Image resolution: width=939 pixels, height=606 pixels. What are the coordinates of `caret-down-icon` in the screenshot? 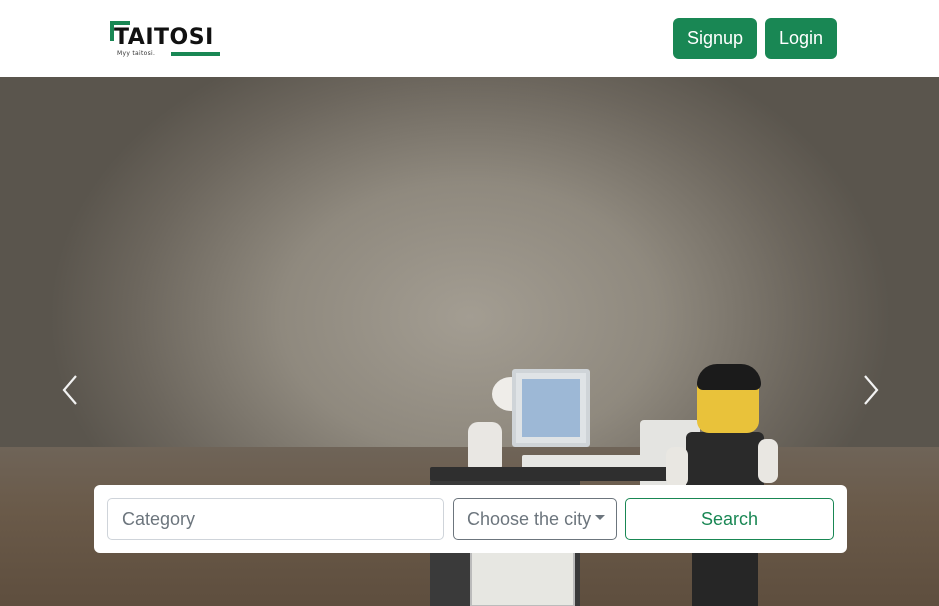 It's located at (600, 517).